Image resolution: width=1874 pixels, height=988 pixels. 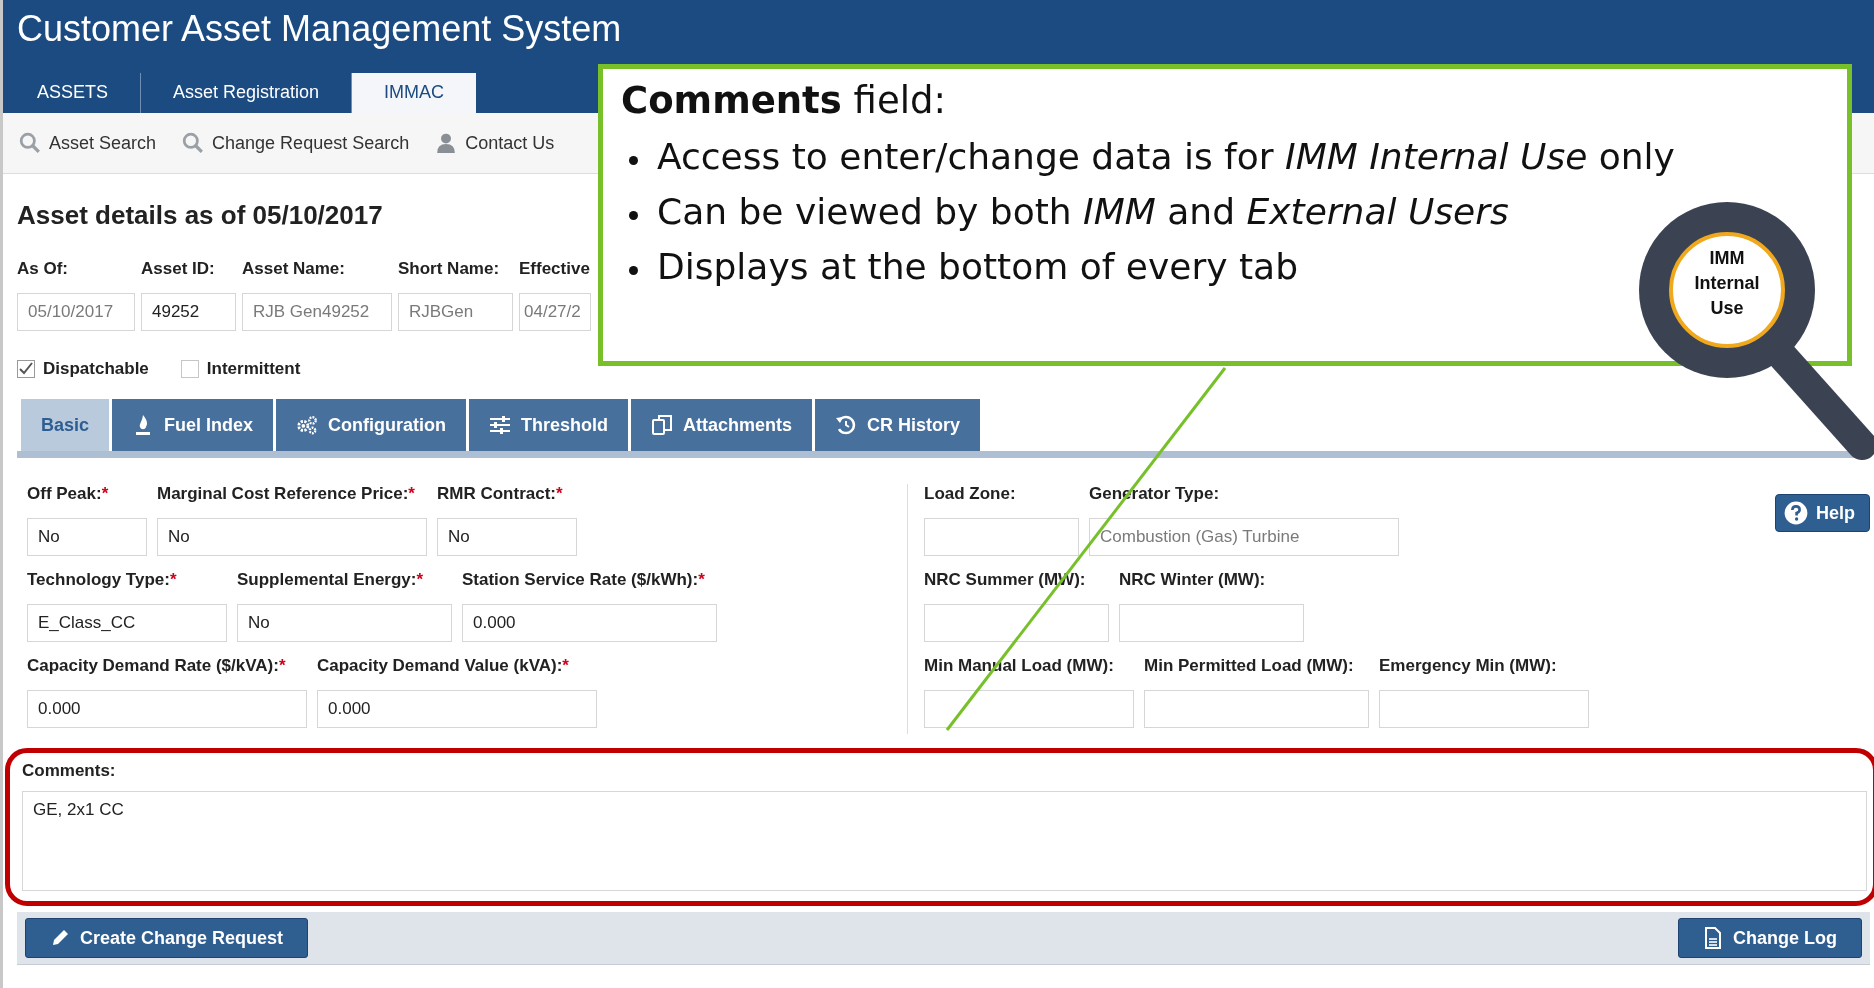 I want to click on person-icon, so click(x=446, y=143).